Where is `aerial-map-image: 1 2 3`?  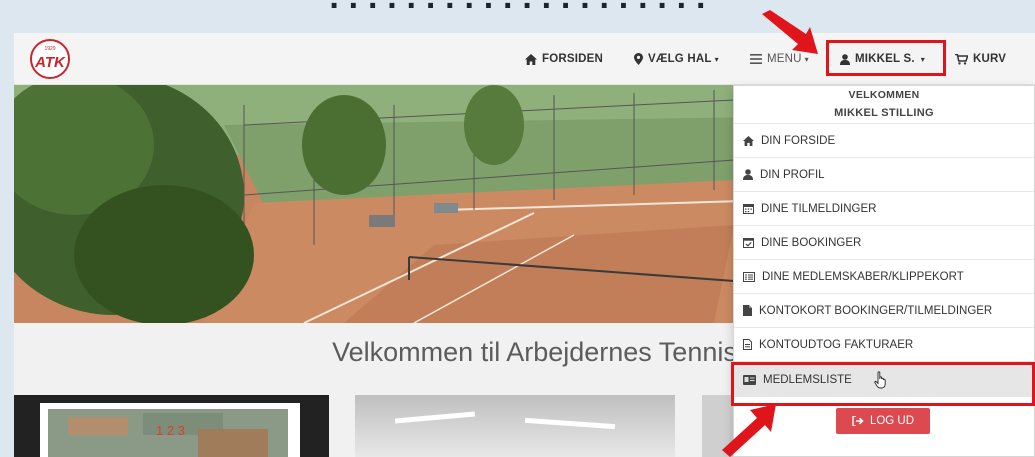
aerial-map-image: 1 2 3 is located at coordinates (168, 433).